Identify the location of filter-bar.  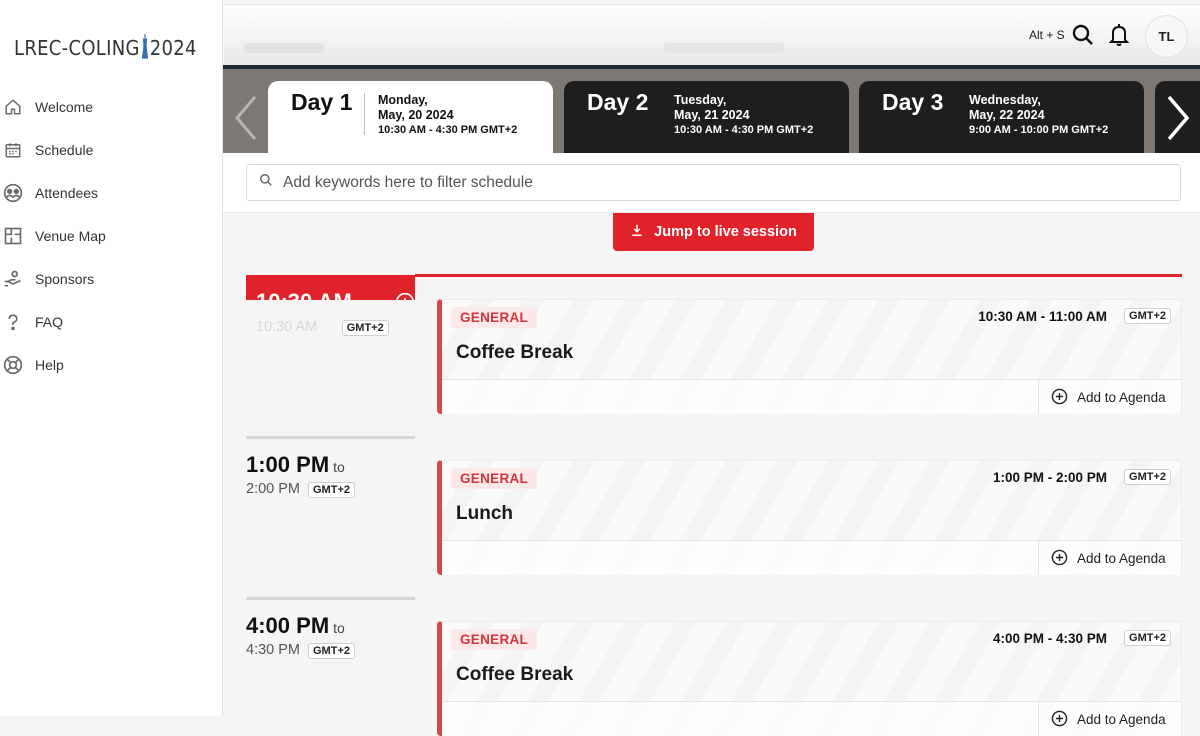
(711, 183).